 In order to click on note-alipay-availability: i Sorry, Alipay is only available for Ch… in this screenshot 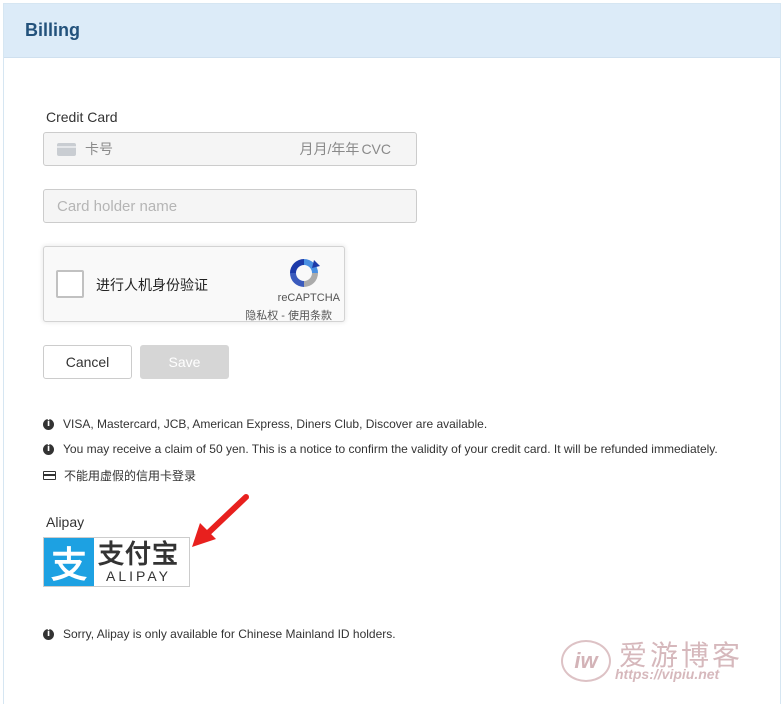, I will do `click(219, 634)`.